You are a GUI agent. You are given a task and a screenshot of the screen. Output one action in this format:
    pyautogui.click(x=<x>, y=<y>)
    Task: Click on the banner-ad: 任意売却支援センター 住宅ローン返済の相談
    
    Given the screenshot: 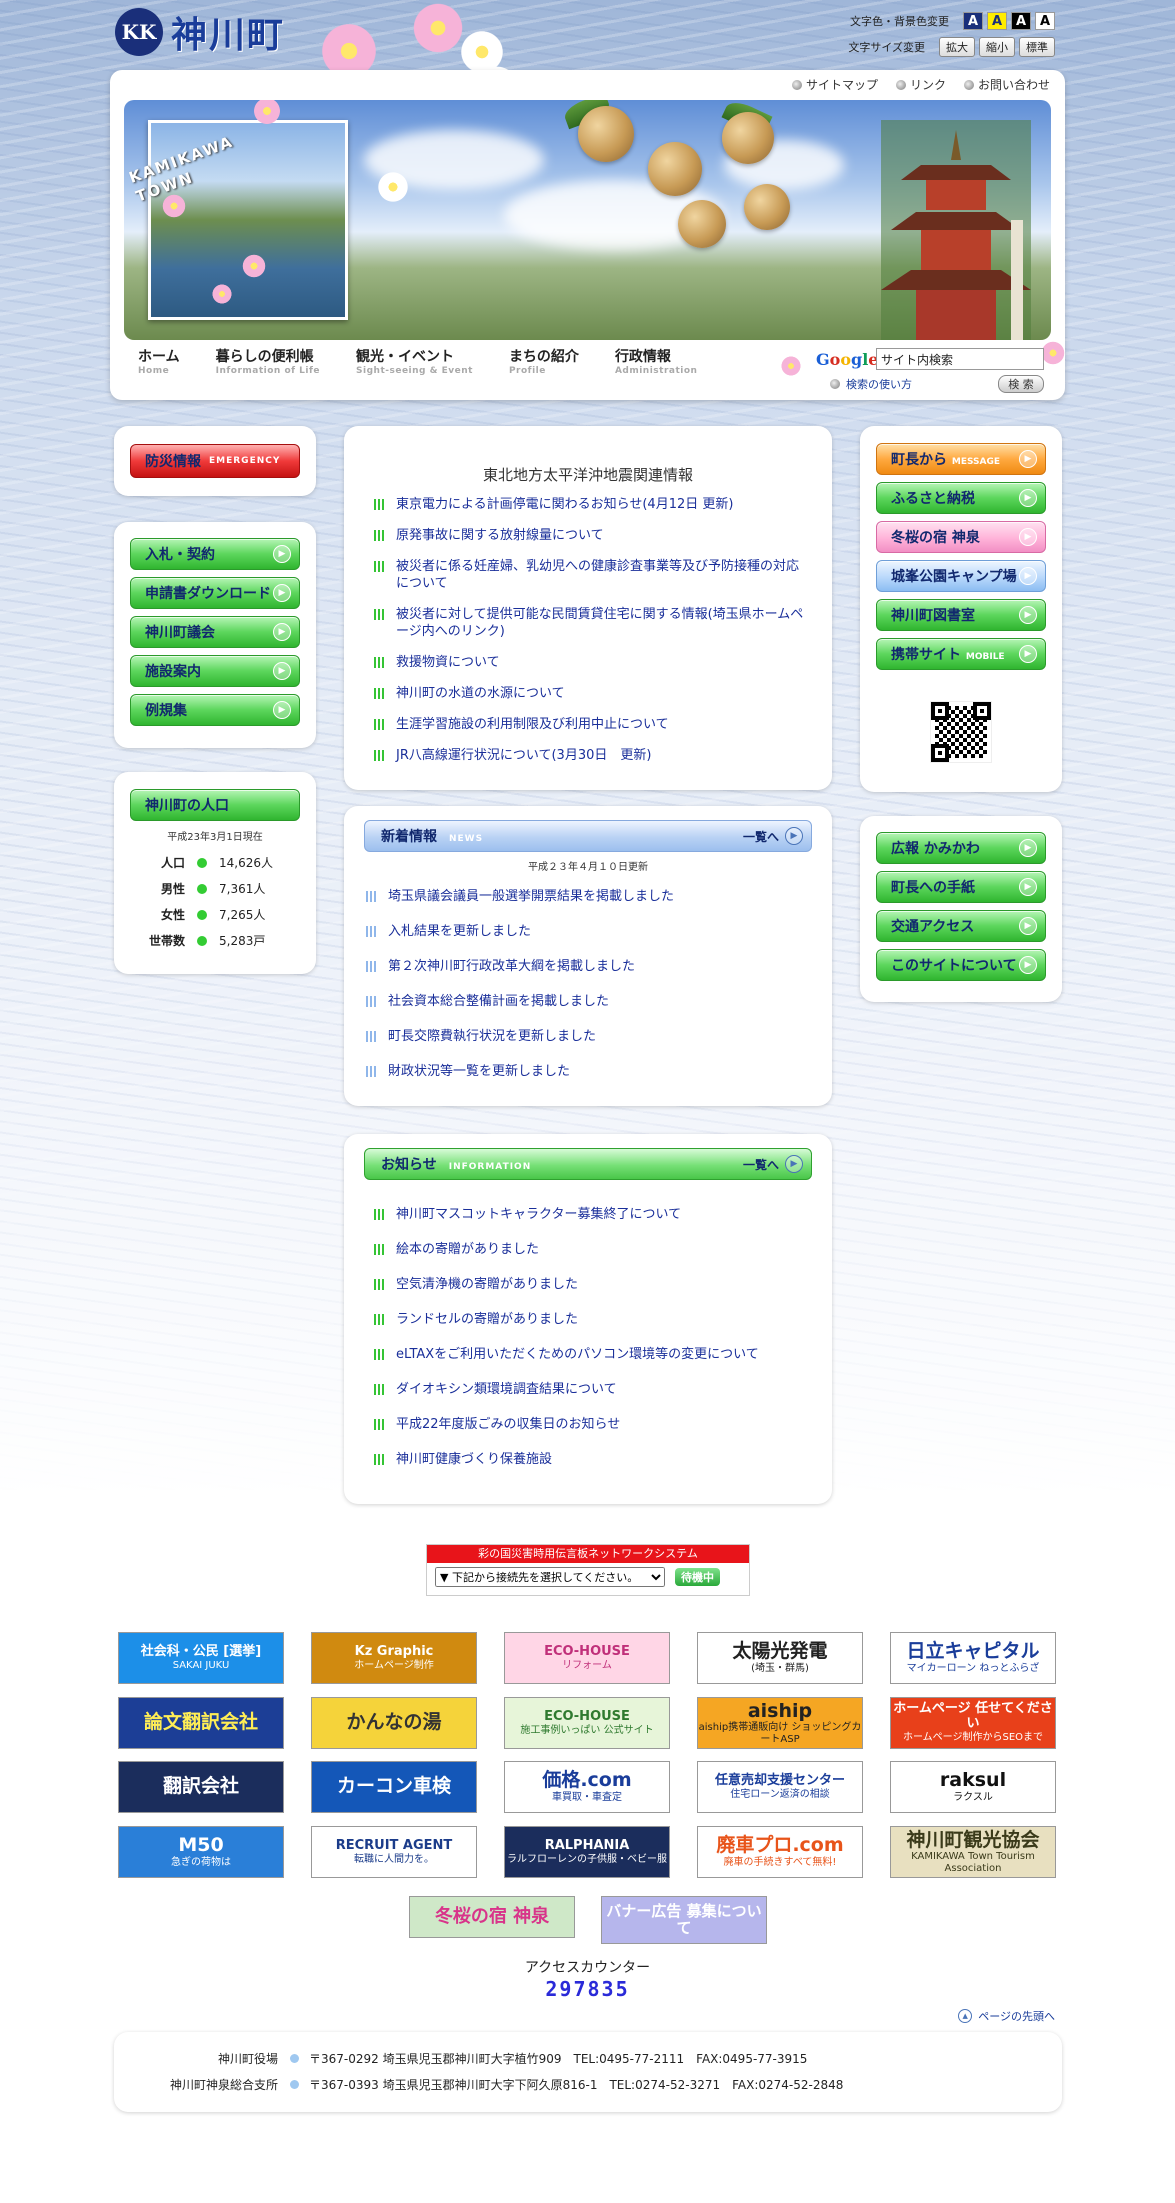 What is the action you would take?
    pyautogui.click(x=780, y=1787)
    